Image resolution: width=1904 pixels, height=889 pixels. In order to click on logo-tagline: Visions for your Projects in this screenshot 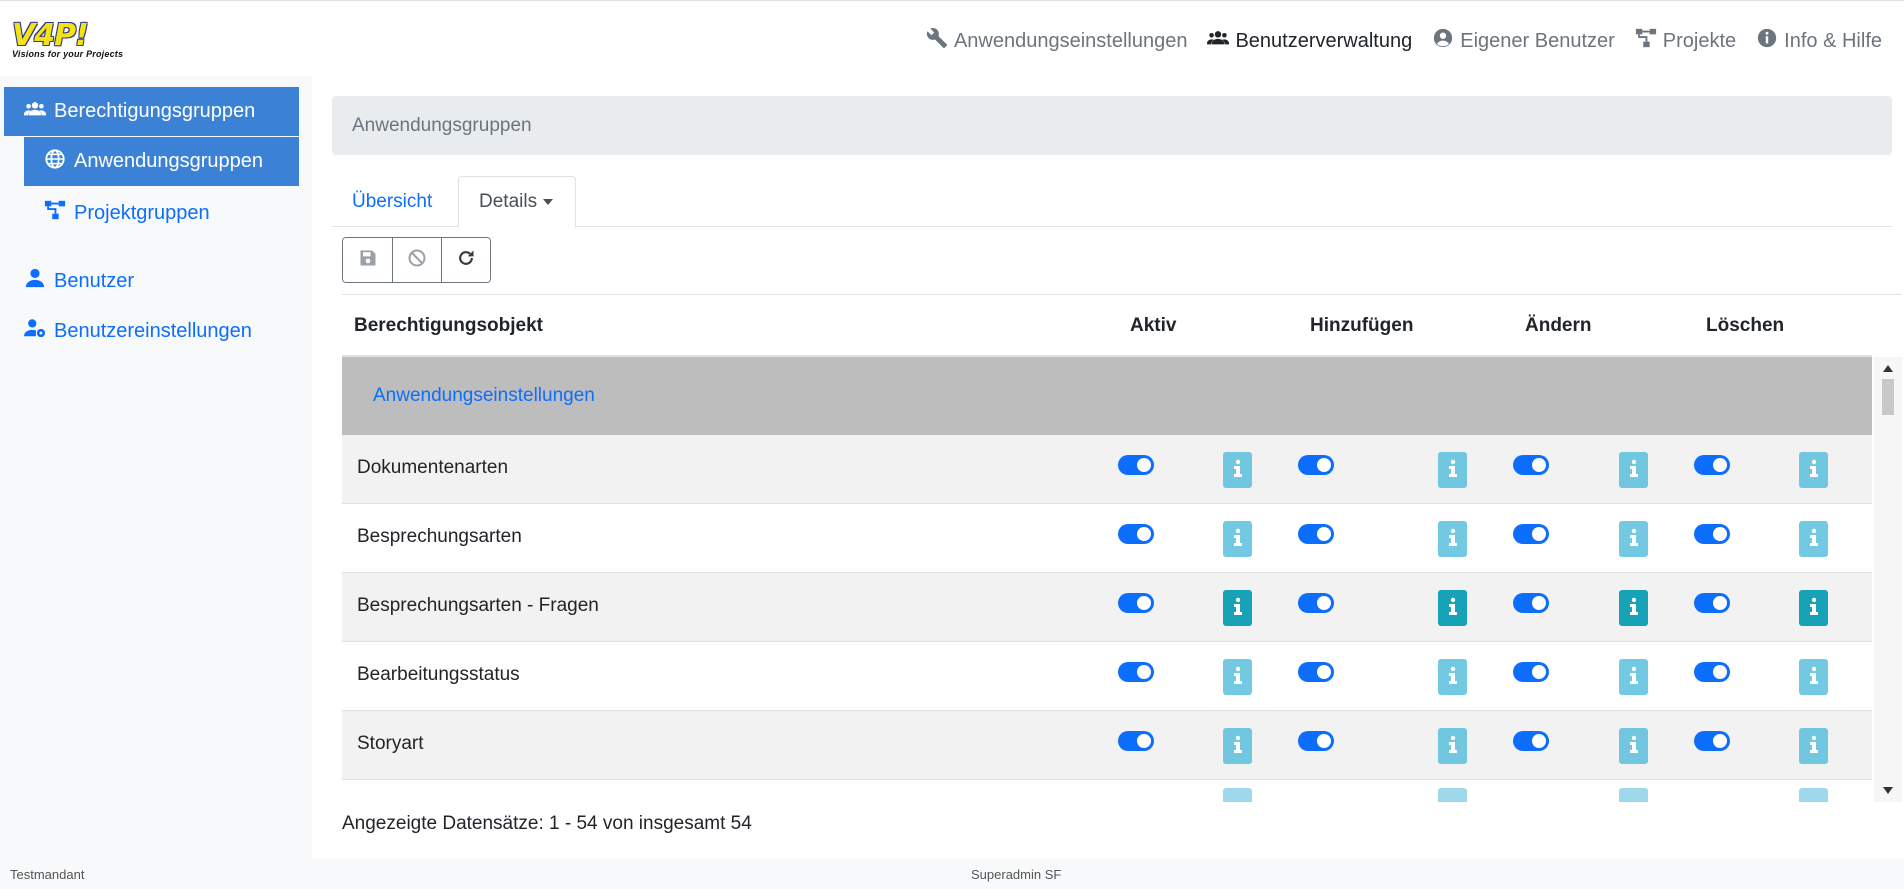, I will do `click(68, 54)`.